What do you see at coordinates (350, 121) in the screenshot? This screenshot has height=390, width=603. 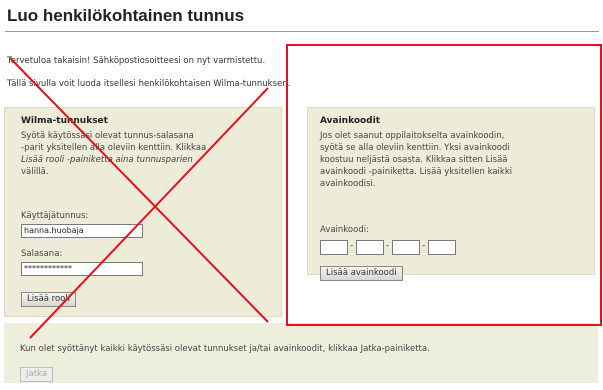 I see `avain-panel-heading: Avainkoodit` at bounding box center [350, 121].